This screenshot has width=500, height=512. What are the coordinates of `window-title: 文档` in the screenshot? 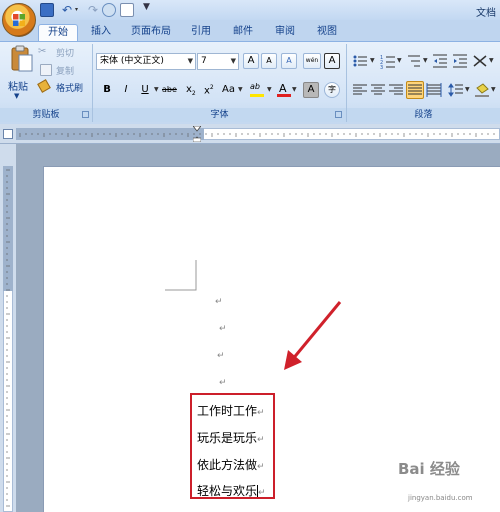 It's located at (486, 13).